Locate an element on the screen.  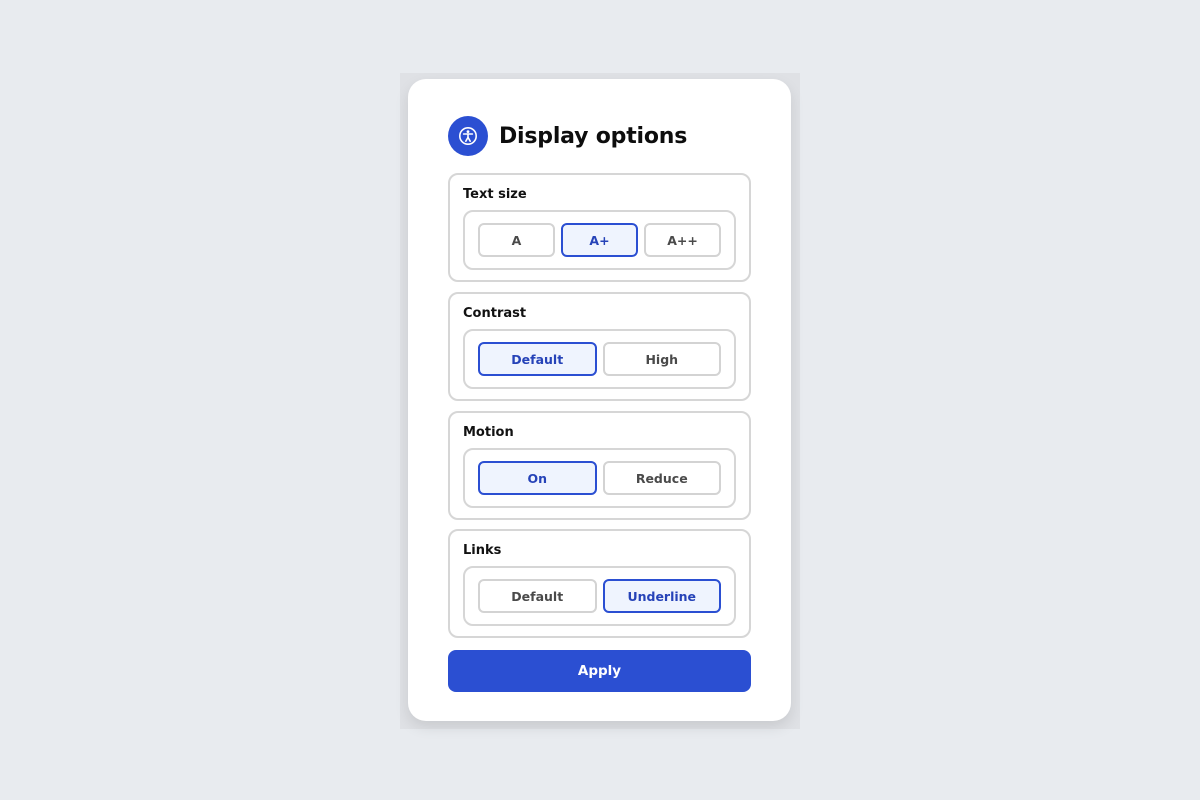
text-size-selector: A A+ A++ is located at coordinates (599, 240).